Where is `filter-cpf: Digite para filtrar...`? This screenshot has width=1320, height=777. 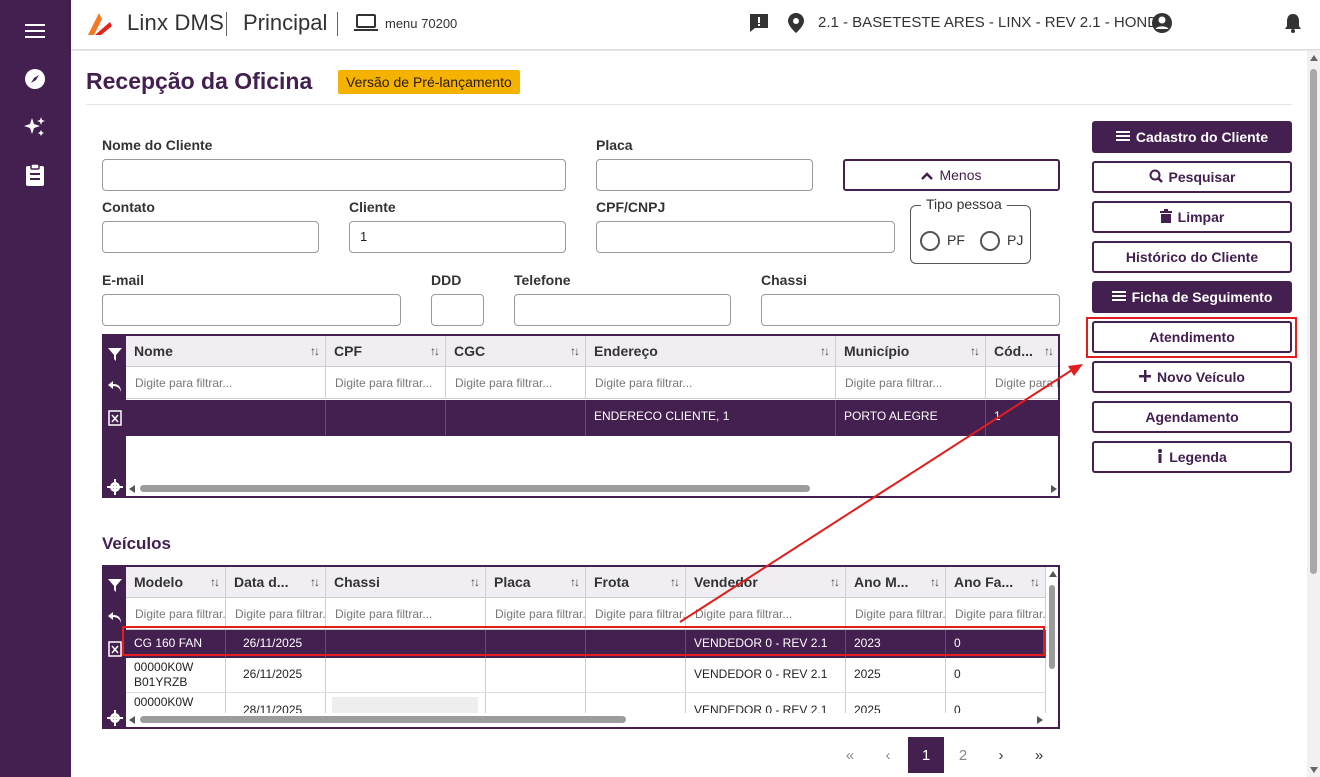
filter-cpf: Digite para filtrar... is located at coordinates (386, 383).